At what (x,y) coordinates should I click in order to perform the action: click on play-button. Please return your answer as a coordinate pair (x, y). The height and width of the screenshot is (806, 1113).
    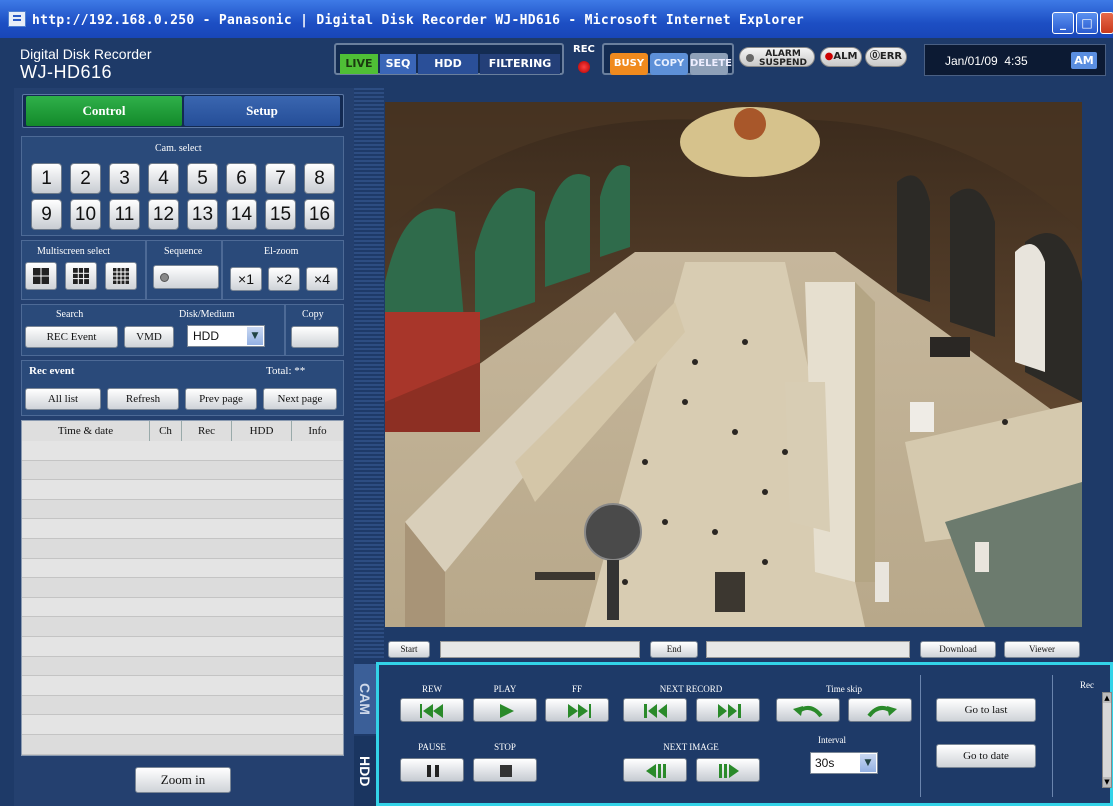
    Looking at the image, I should click on (505, 710).